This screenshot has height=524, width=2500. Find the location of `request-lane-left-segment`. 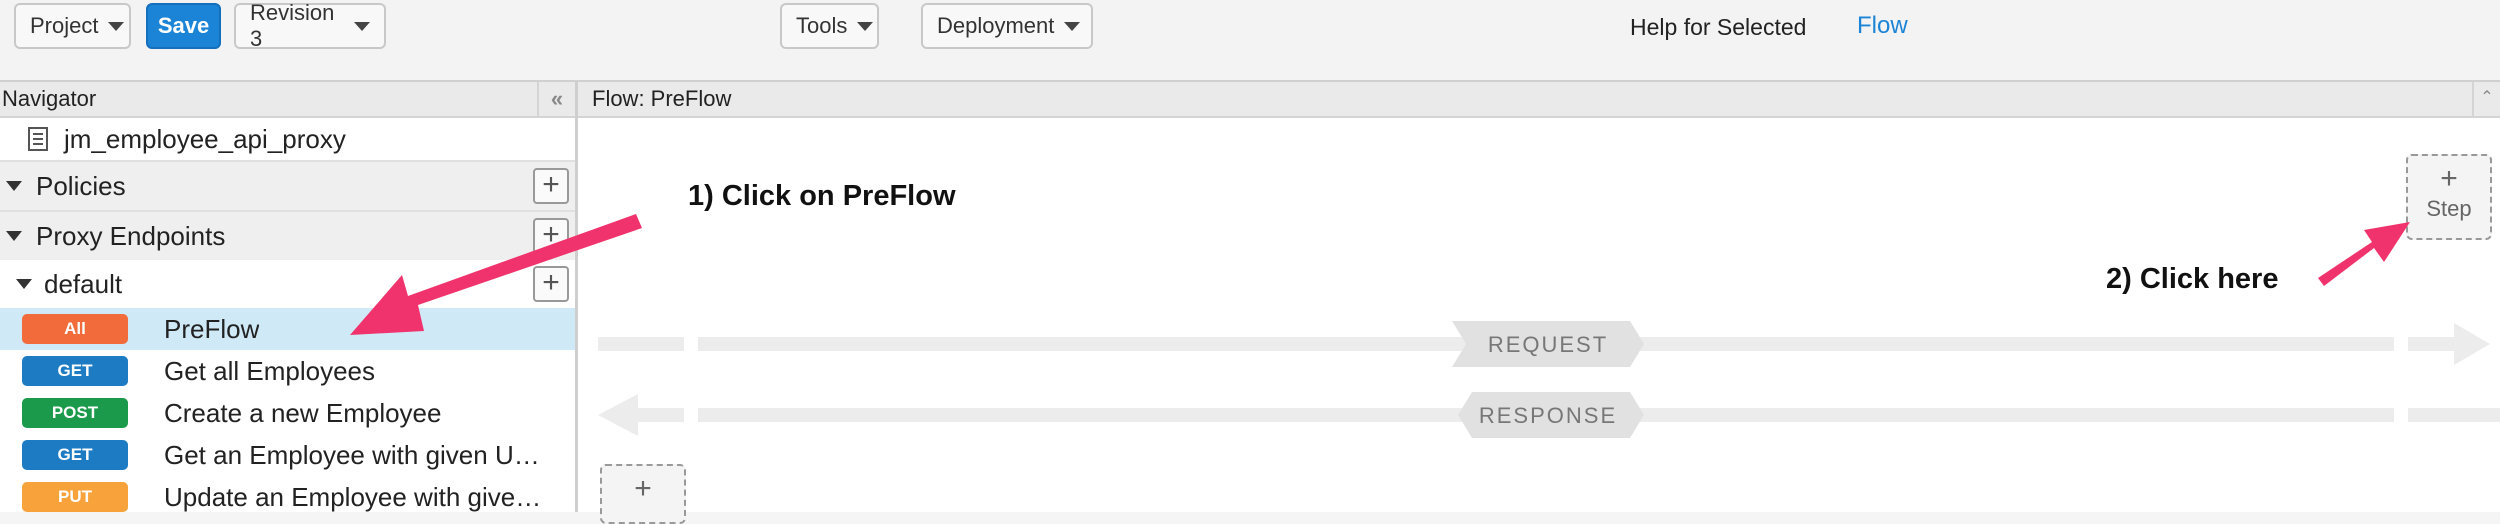

request-lane-left-segment is located at coordinates (641, 344).